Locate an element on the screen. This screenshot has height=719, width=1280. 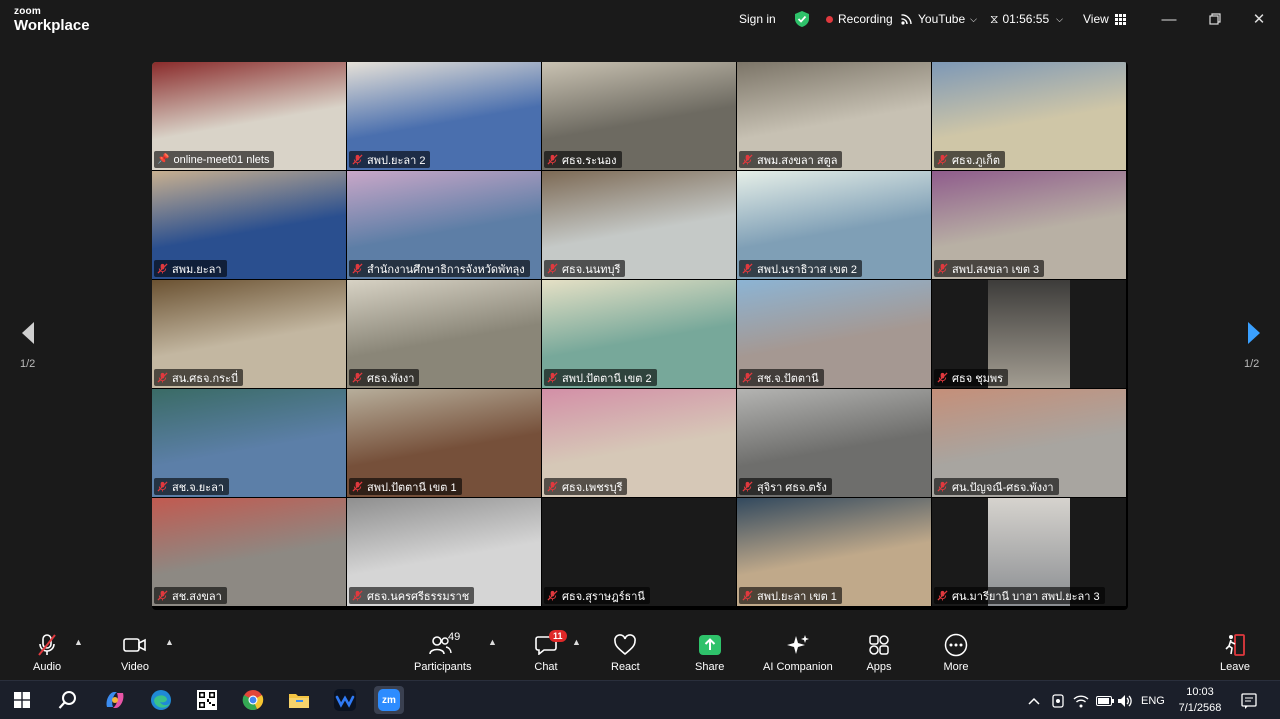
zoom-taskbar-icon: zm is located at coordinates (389, 700).